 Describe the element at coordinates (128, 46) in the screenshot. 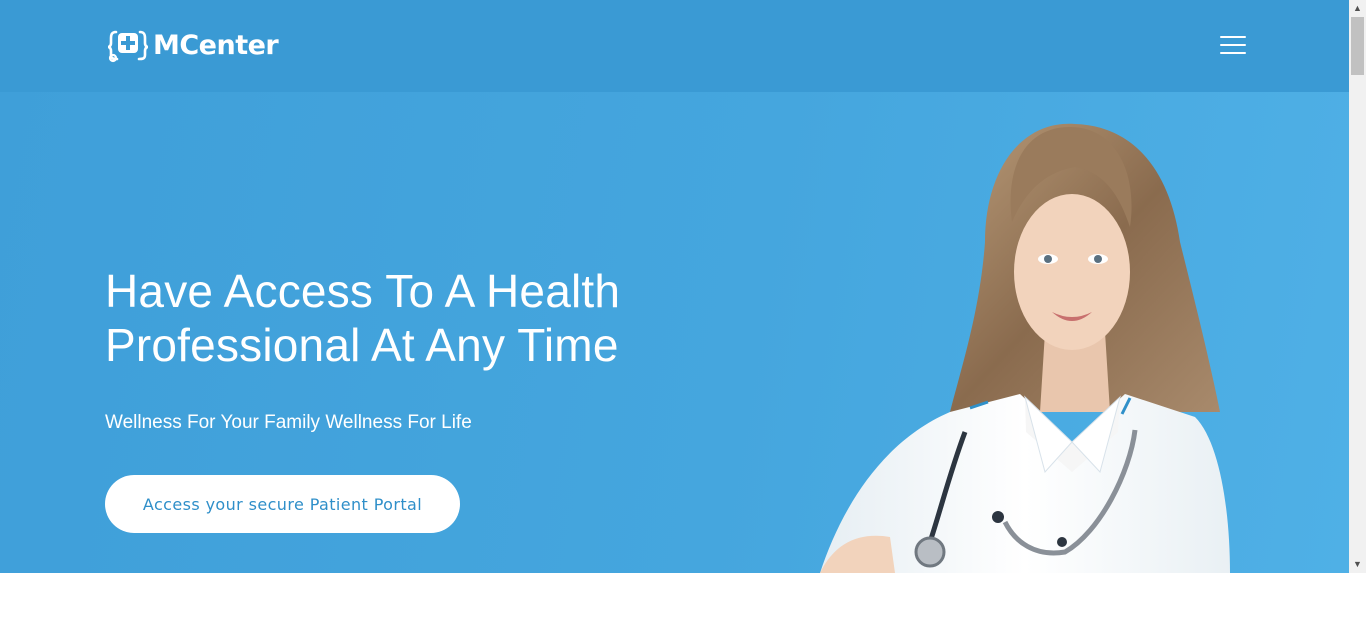

I see `stethoscope-plus-icon` at that location.